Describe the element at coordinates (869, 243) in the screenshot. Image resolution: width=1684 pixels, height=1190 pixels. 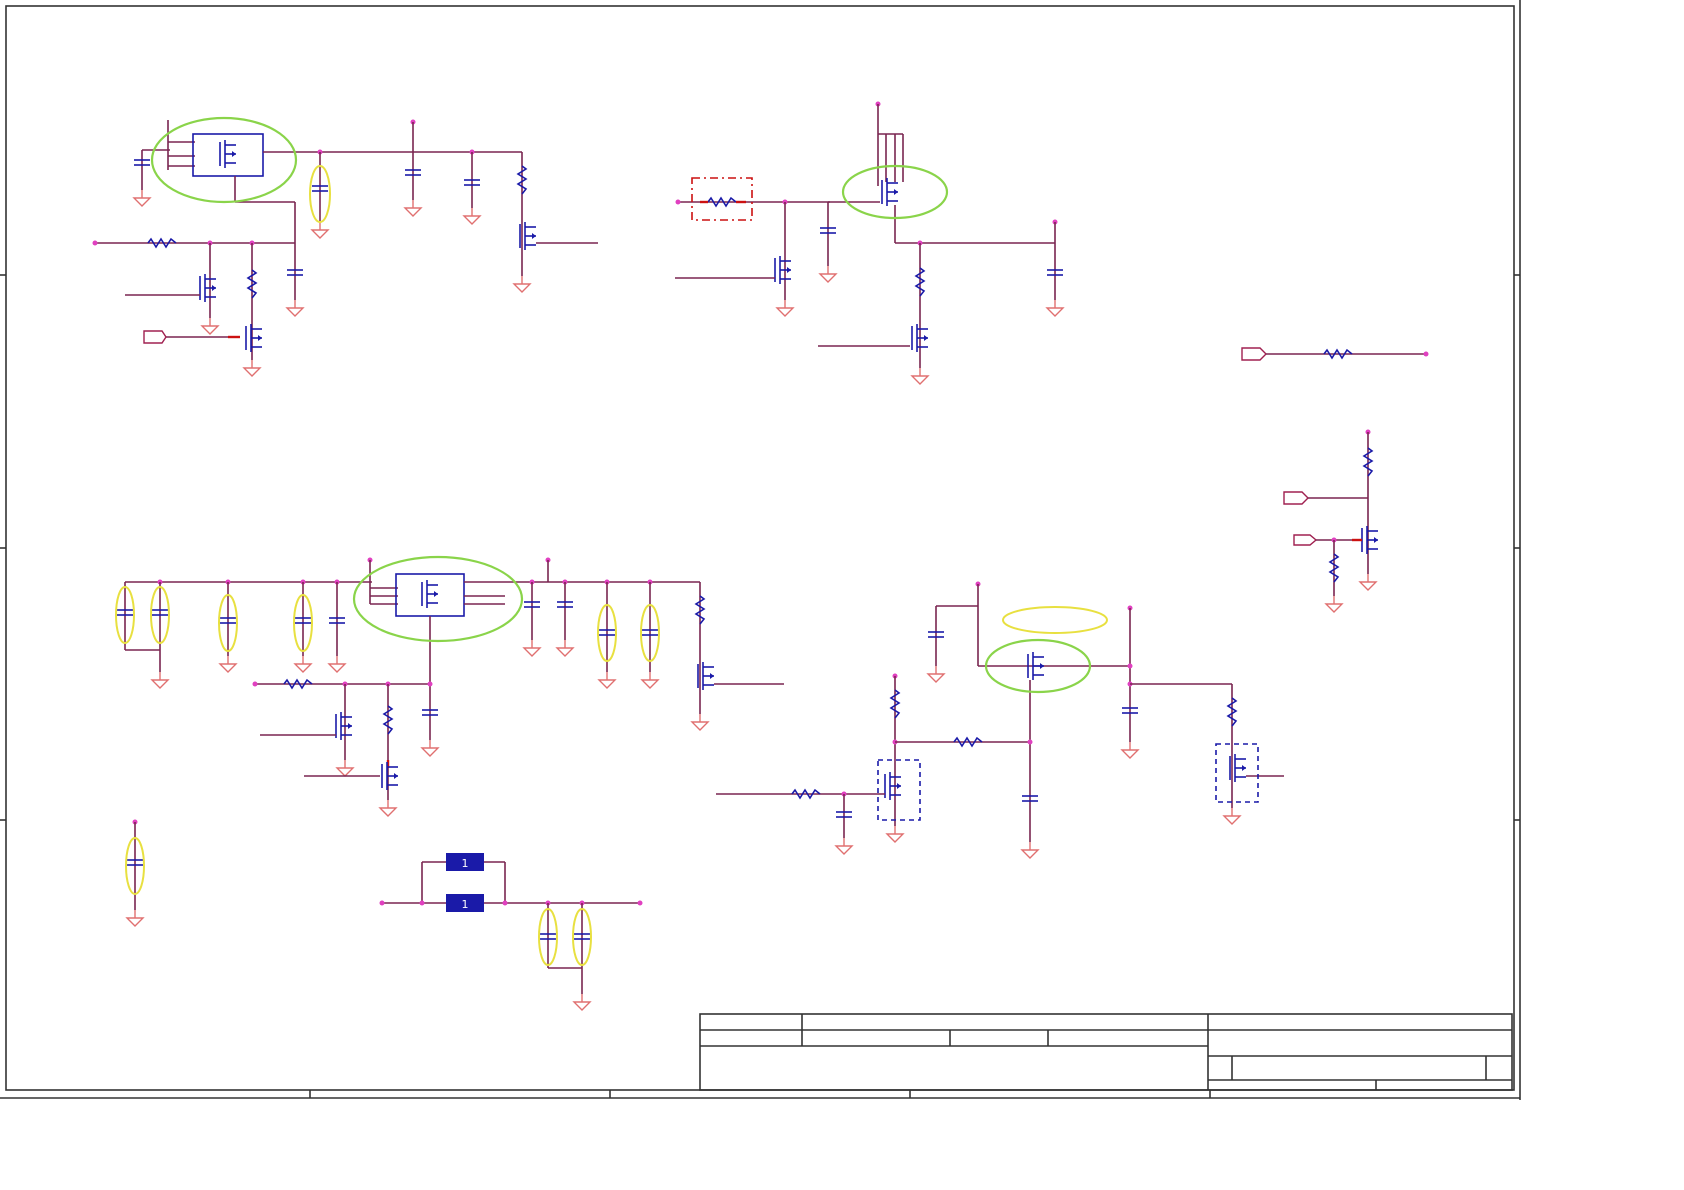
I see `circuit-top-center` at that location.